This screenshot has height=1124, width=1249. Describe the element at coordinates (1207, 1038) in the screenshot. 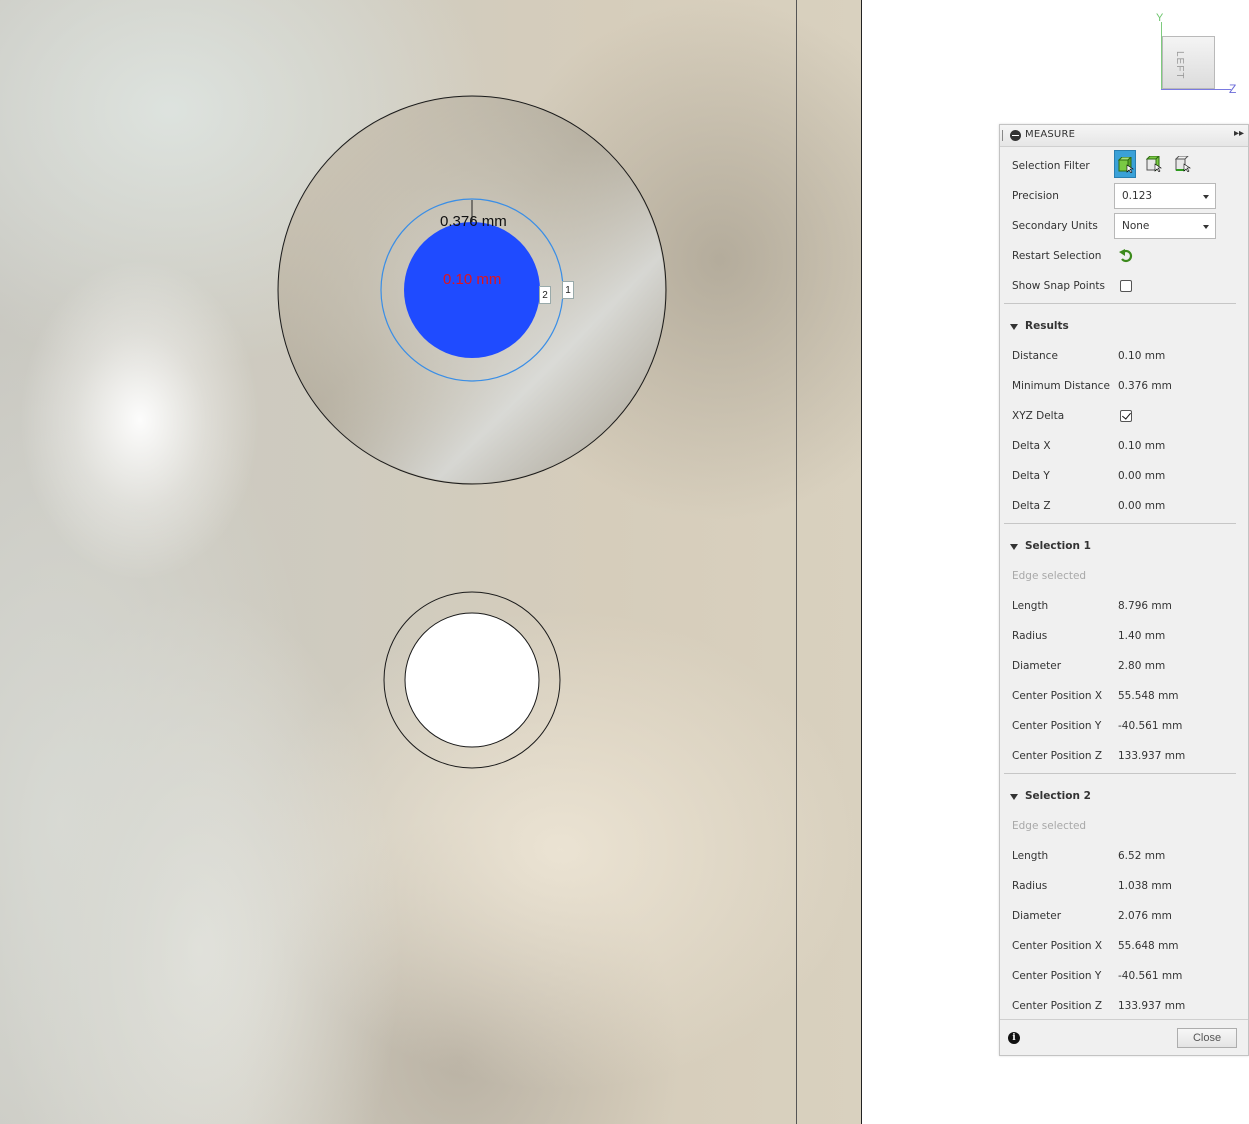

I see `close-button: Close` at that location.